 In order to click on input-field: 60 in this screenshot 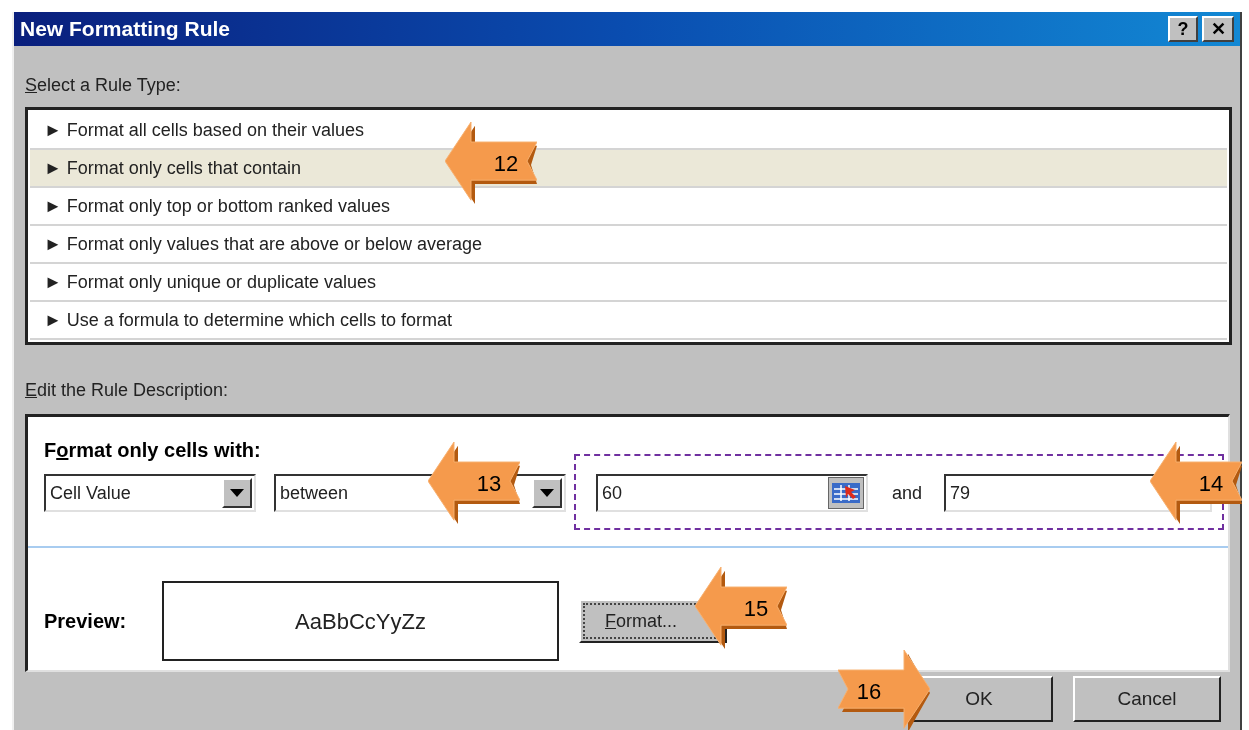, I will do `click(732, 493)`.